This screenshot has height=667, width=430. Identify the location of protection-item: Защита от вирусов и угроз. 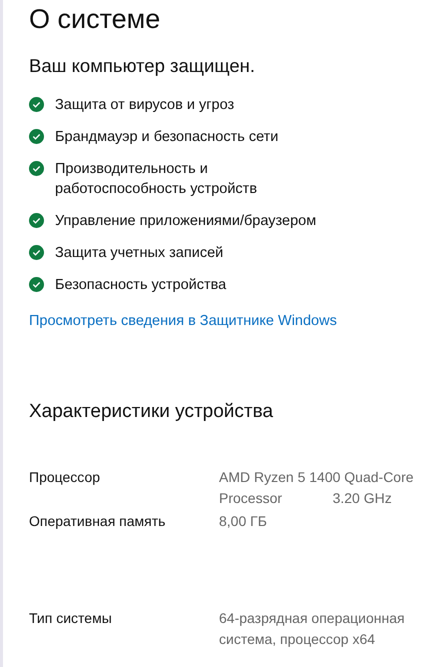
(145, 105).